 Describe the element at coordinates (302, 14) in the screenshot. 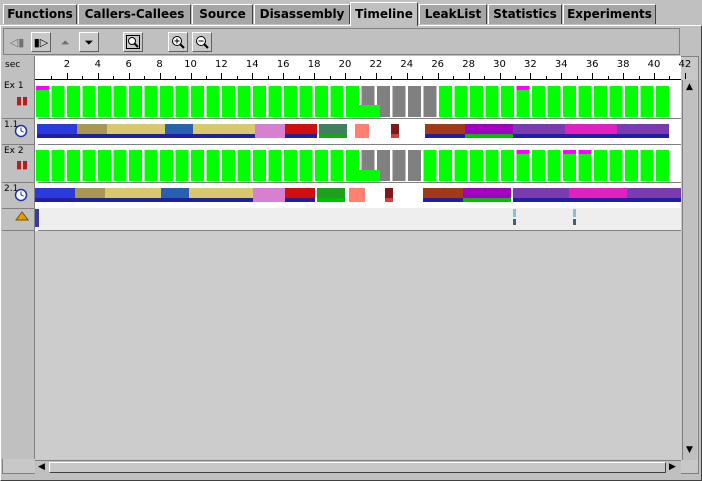

I see `tab-disassembly: Disassembly` at that location.